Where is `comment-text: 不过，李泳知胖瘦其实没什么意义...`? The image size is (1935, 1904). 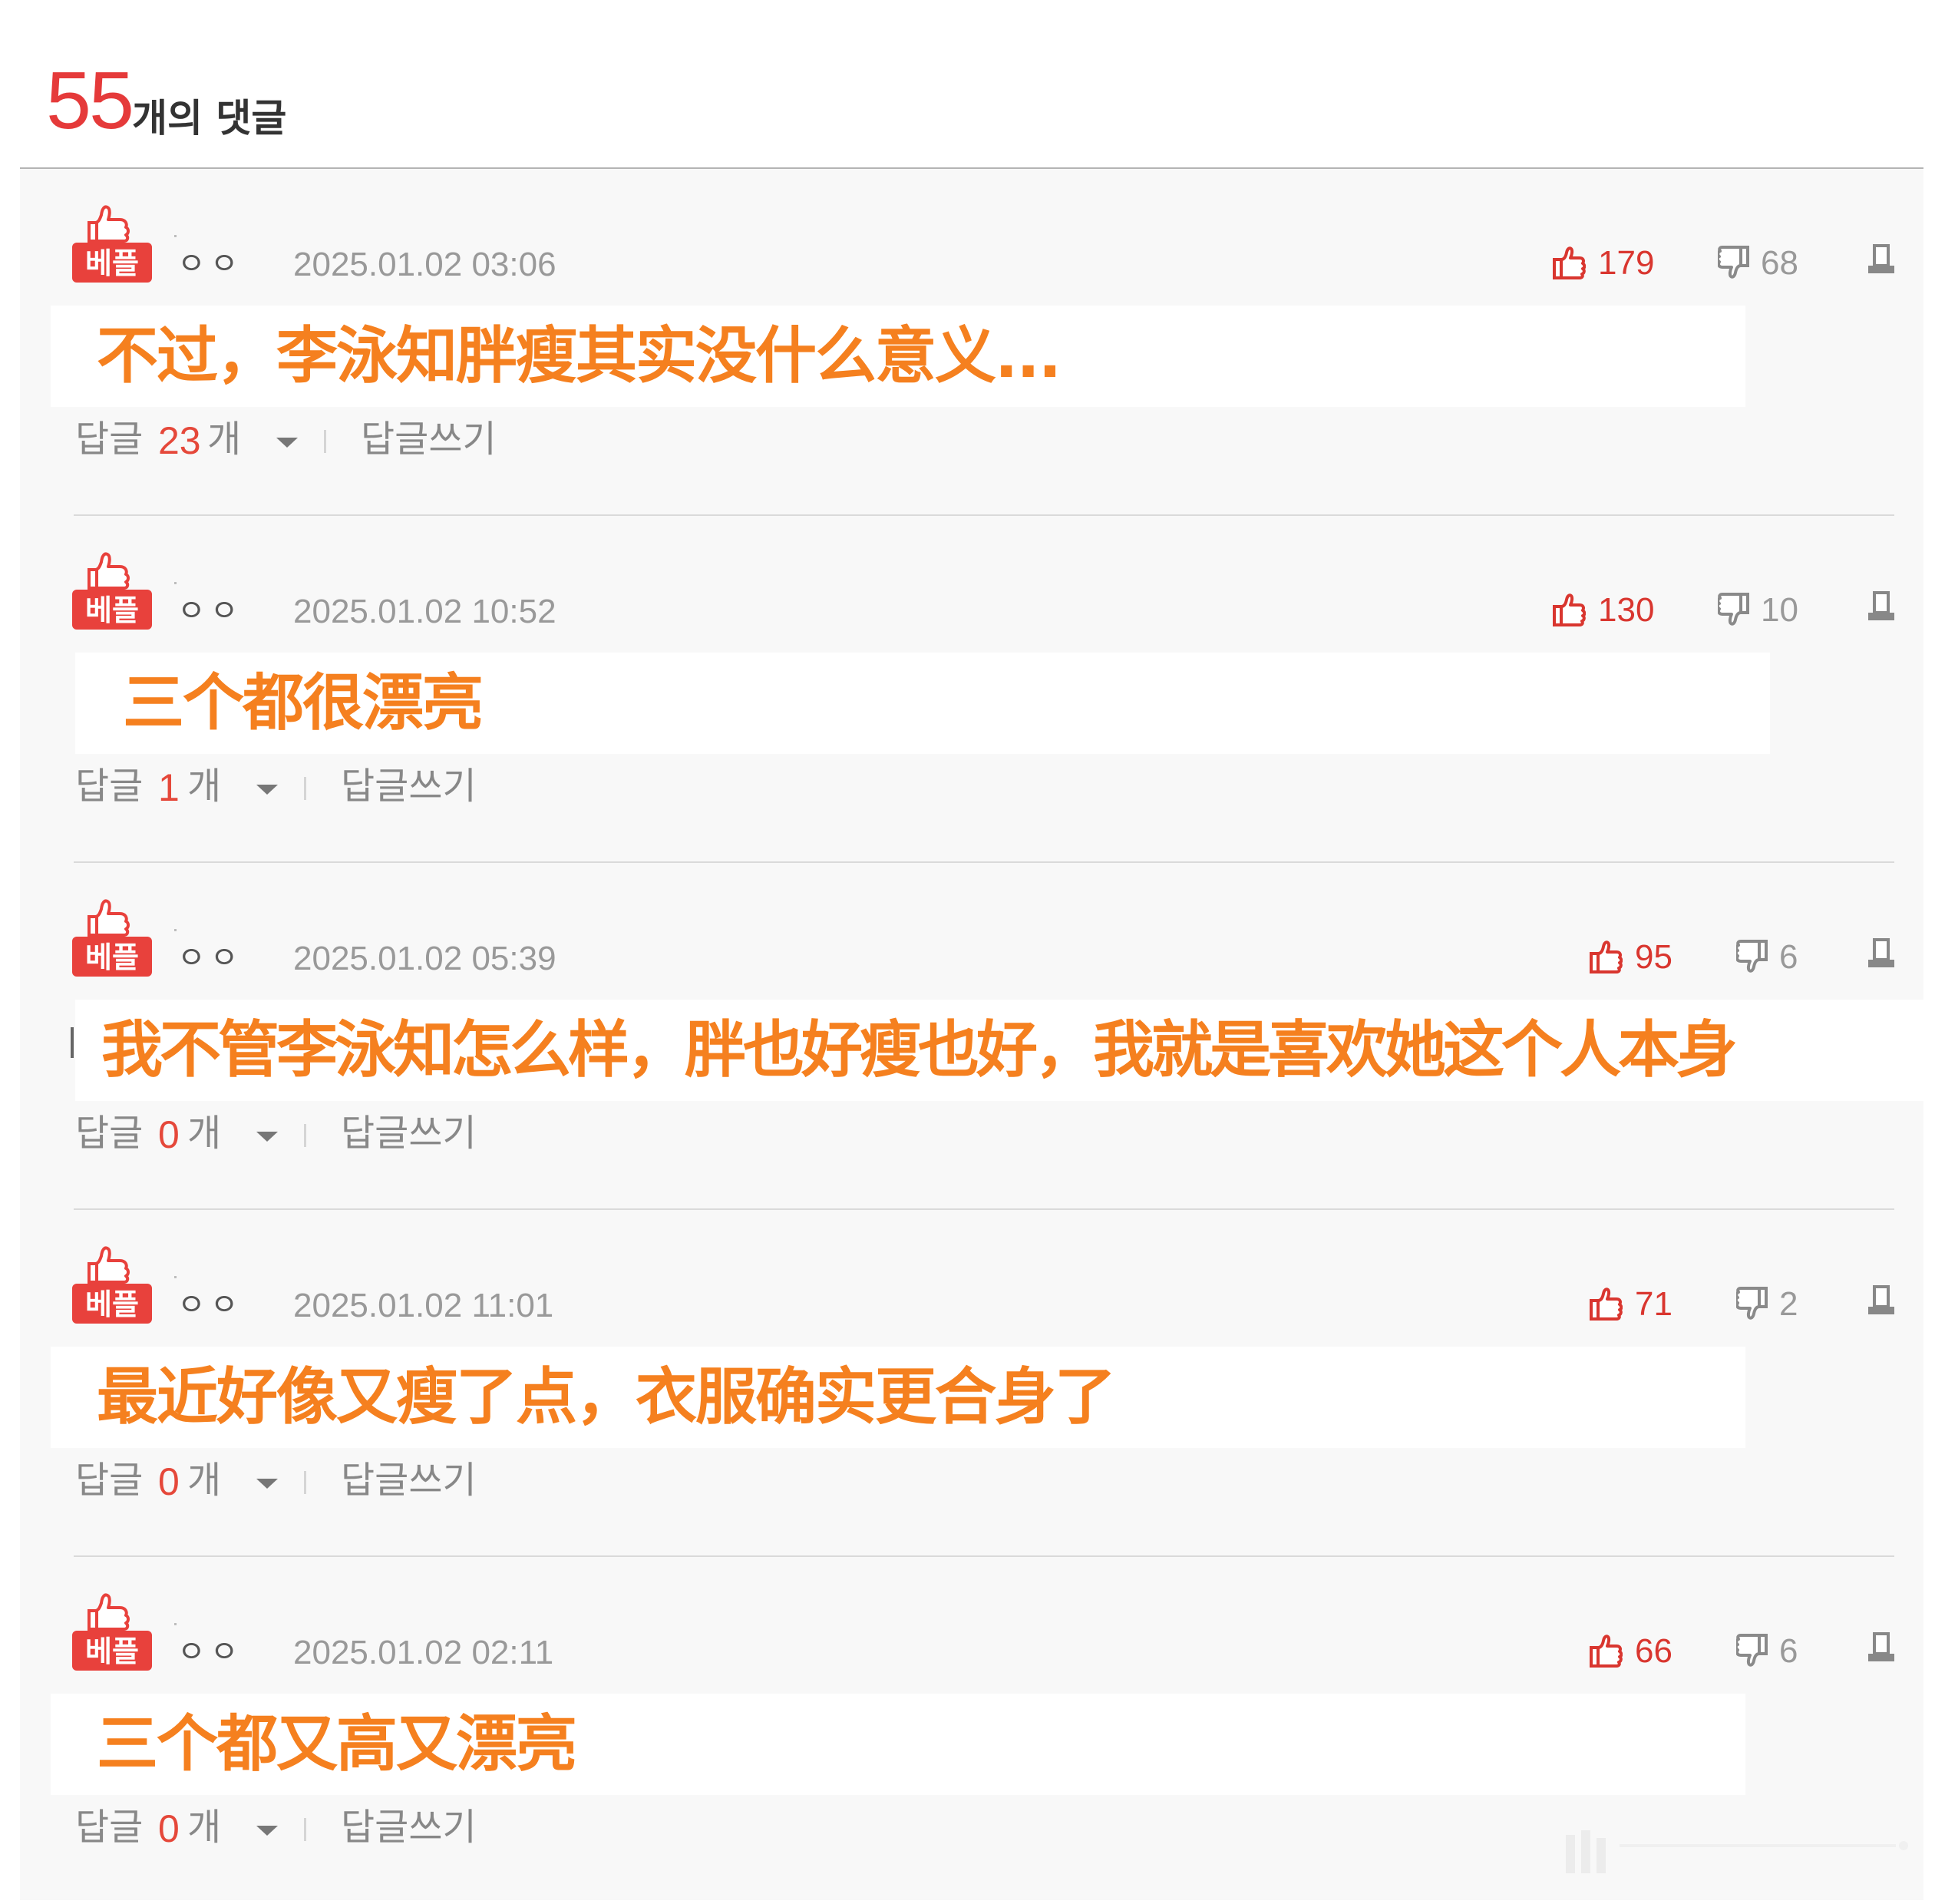
comment-text: 不过，李泳知胖瘦其实没什么意义... is located at coordinates (579, 356).